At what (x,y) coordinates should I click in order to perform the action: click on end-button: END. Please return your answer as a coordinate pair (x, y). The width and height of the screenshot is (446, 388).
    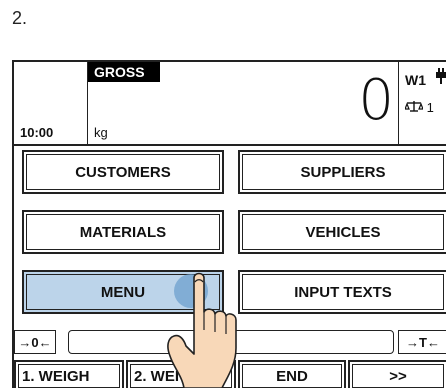
    Looking at the image, I should click on (292, 374).